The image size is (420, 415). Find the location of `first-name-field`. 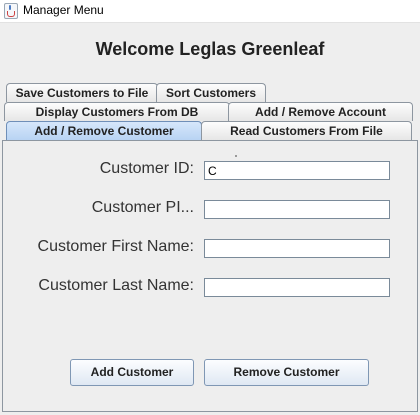

first-name-field is located at coordinates (297, 248).